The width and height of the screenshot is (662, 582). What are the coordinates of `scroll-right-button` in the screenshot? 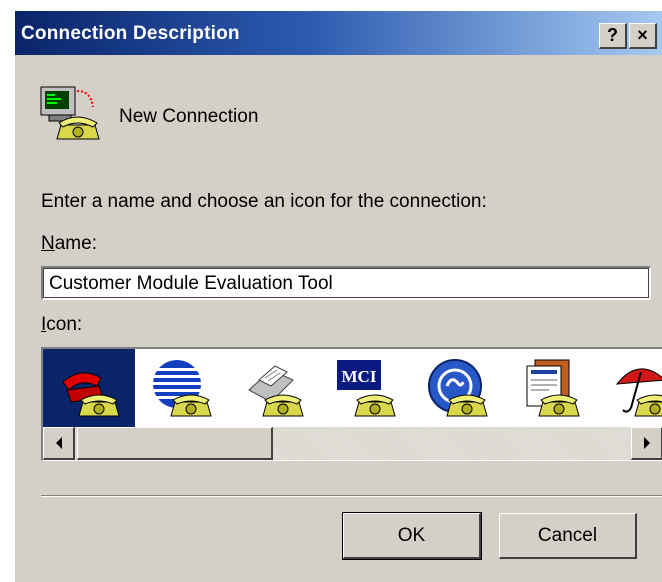 It's located at (646, 443).